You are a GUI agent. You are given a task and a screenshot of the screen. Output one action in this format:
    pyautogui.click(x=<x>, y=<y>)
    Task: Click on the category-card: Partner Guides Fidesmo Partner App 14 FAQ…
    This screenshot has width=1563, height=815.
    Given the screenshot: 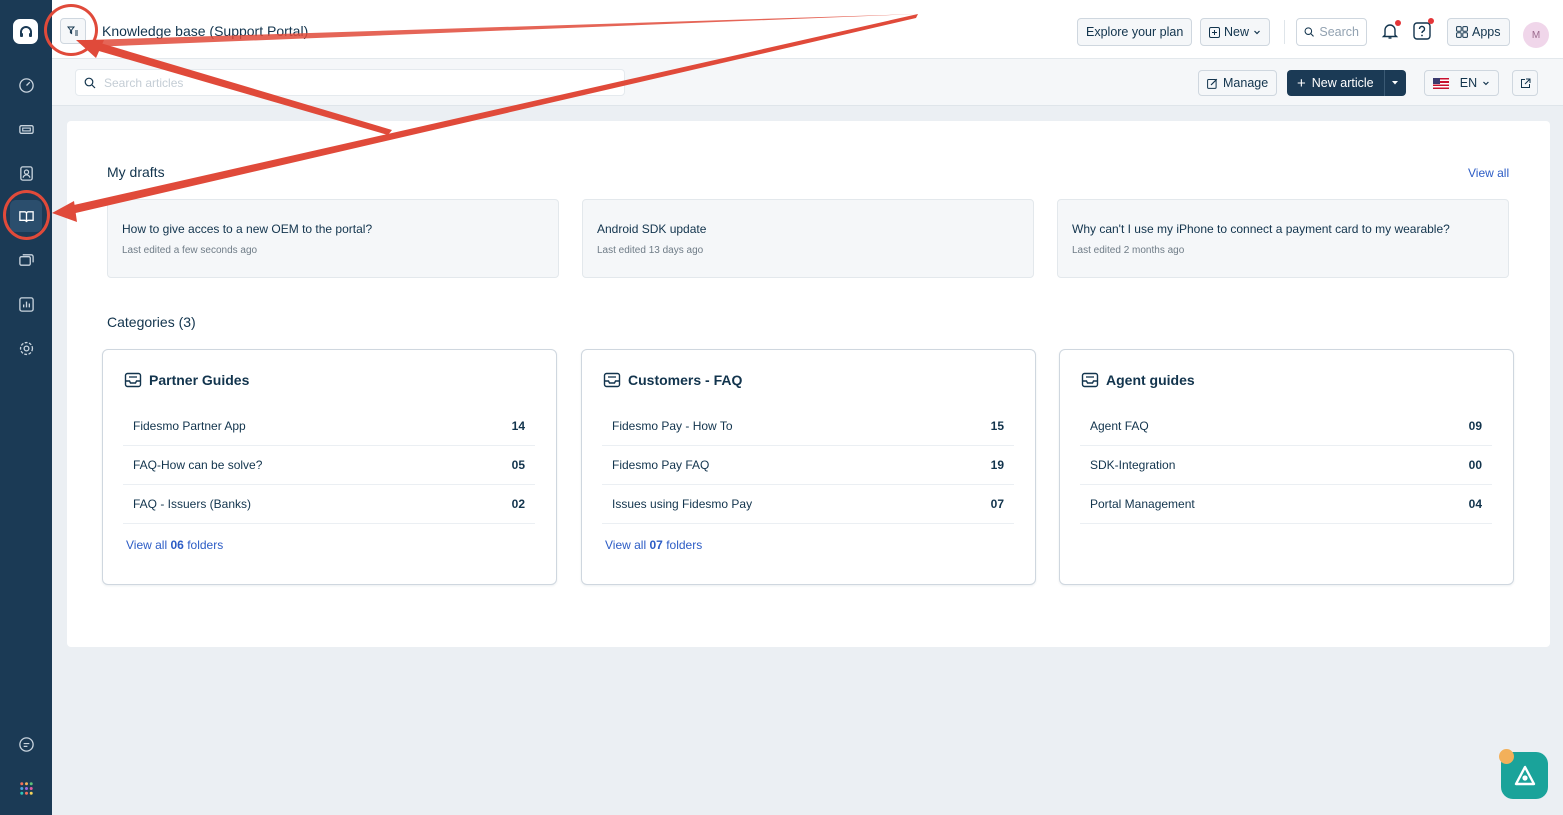 What is the action you would take?
    pyautogui.click(x=329, y=467)
    